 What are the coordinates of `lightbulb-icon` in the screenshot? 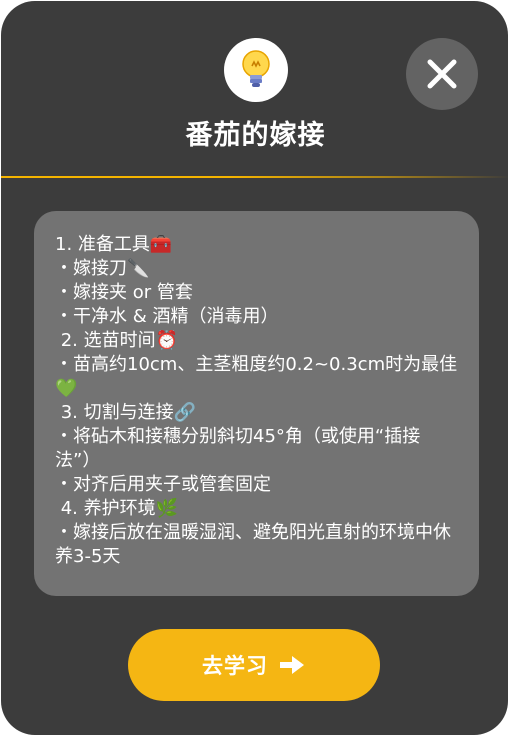 It's located at (256, 68).